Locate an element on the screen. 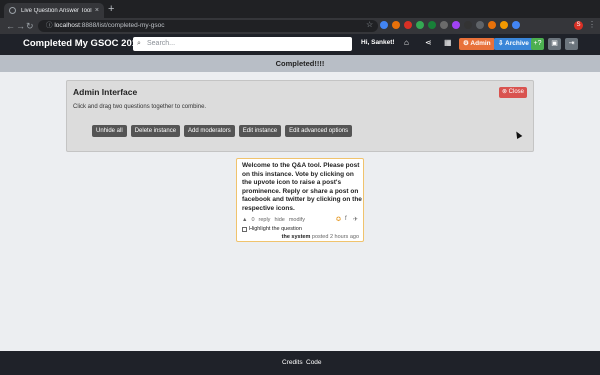  admin-button-label: Admin is located at coordinates (480, 43).